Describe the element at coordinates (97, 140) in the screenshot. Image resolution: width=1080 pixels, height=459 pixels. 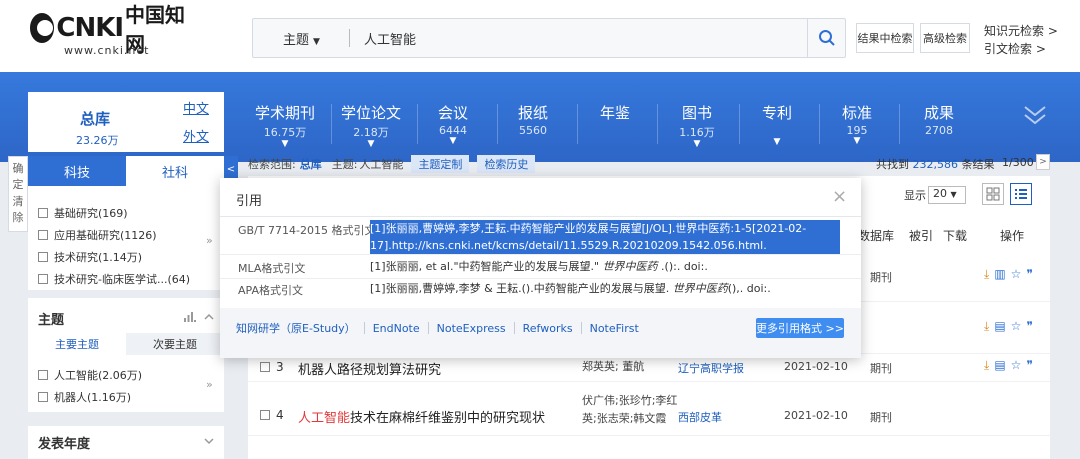
I see `total-database-count: 23.26万` at that location.